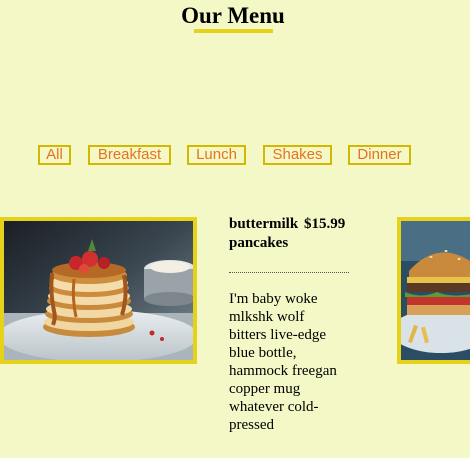  Describe the element at coordinates (233, 31) in the screenshot. I see `title-underline` at that location.